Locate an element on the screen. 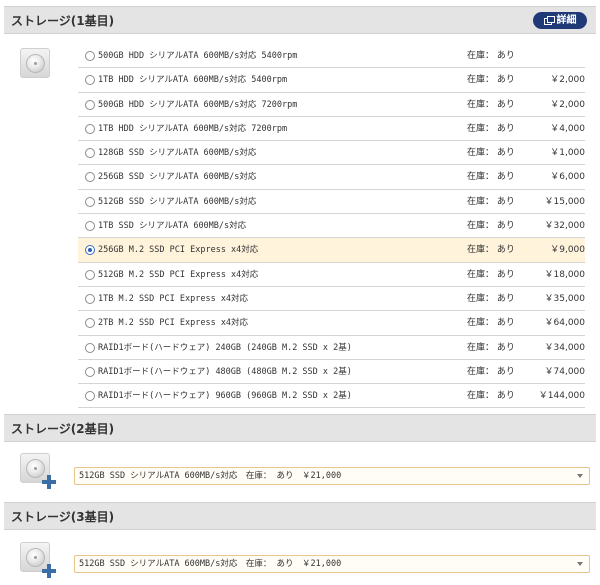 The width and height of the screenshot is (600, 585). drive-platter is located at coordinates (35, 63).